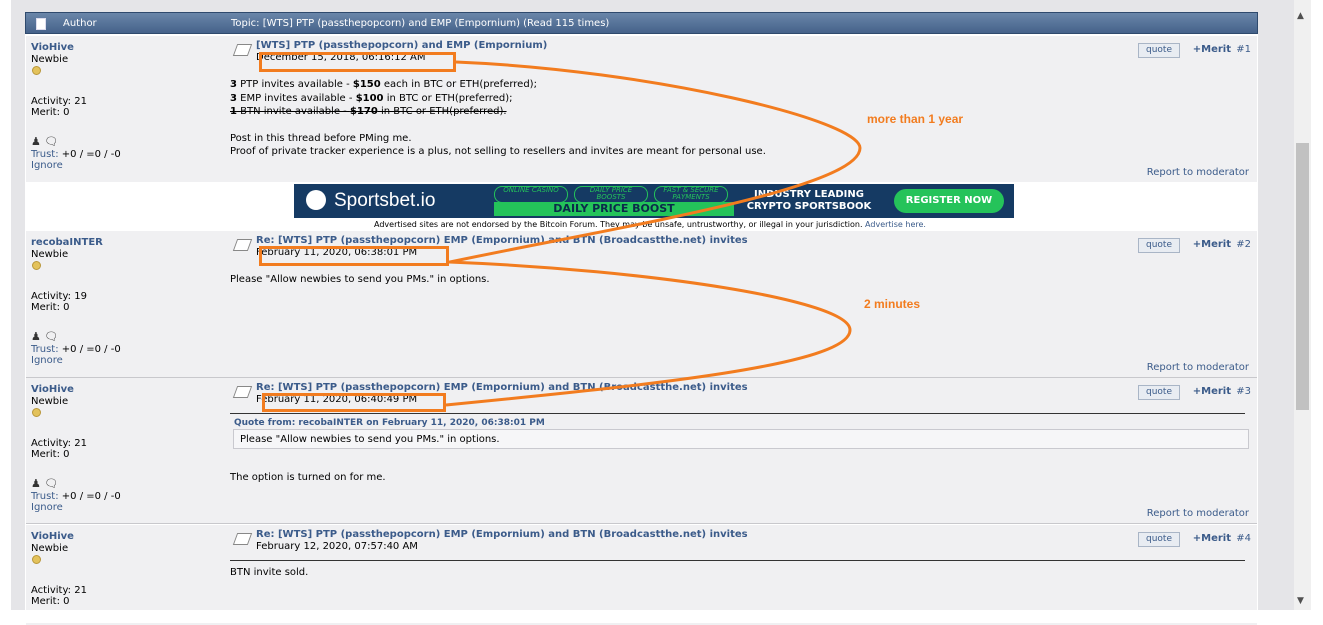 This screenshot has height=625, width=1323. I want to click on ad-strip: DAILY PRICE BOOST, so click(614, 209).